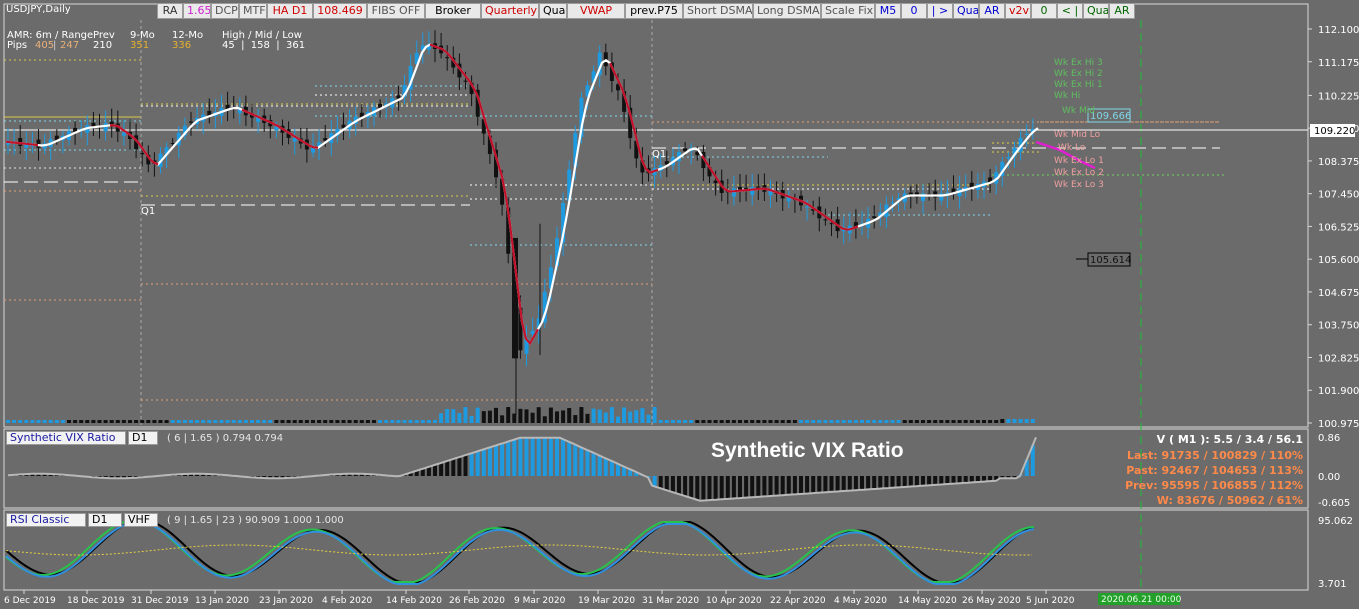  I want to click on vix-timeframe-label: D1, so click(143, 438).